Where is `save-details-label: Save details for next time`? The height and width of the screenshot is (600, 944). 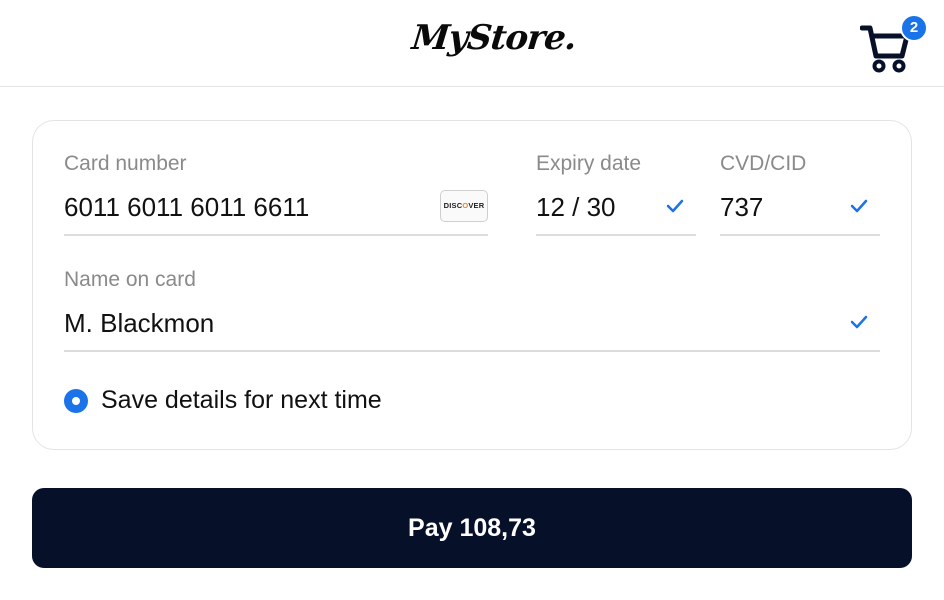
save-details-label: Save details for next time is located at coordinates (241, 400).